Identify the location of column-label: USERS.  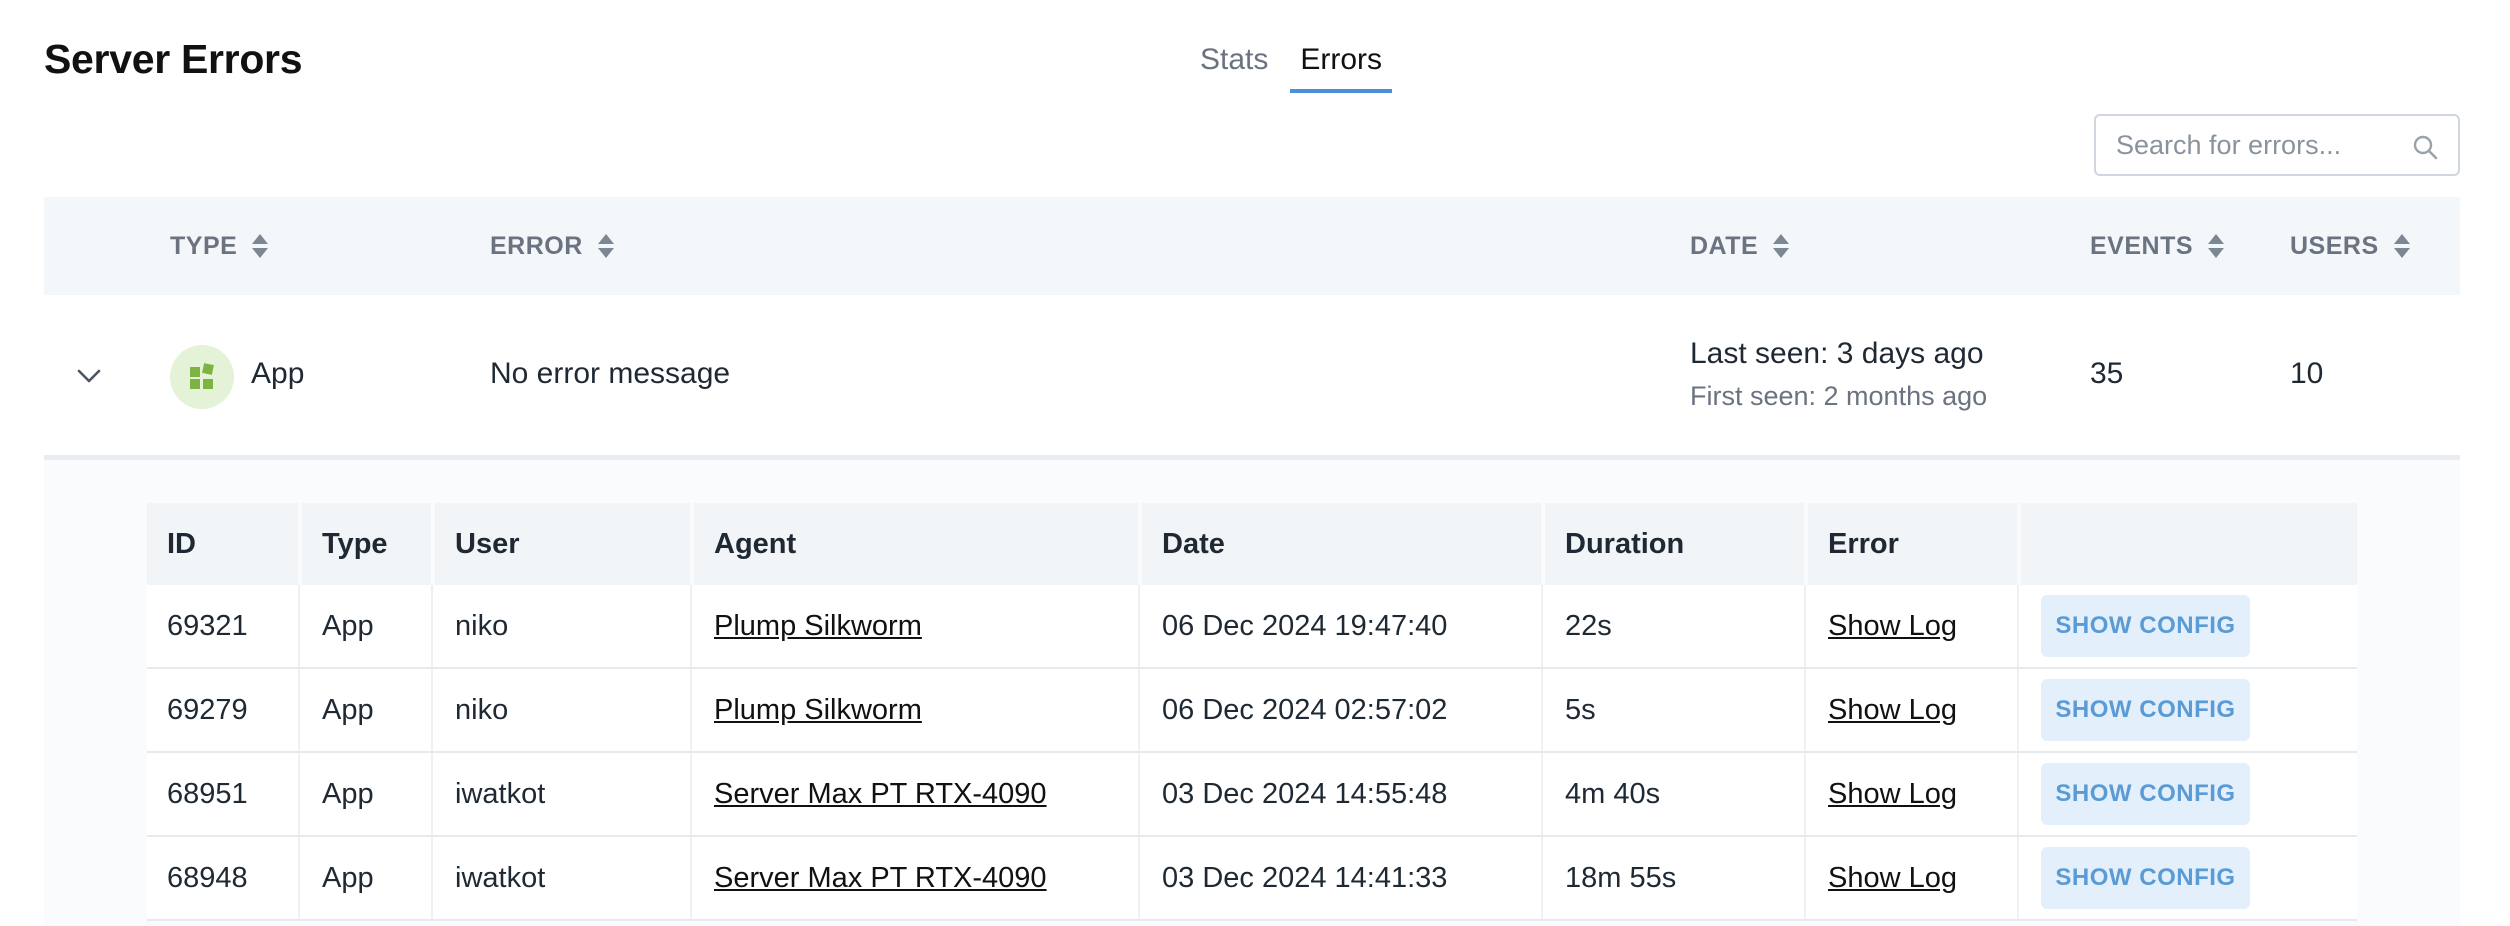
(2334, 245).